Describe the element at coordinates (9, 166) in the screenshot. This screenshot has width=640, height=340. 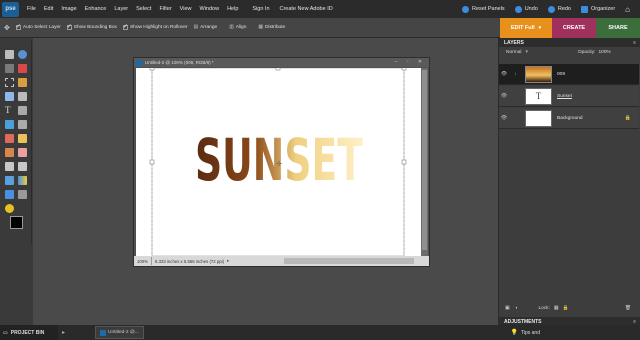
I see `brush-tool-icon` at that location.